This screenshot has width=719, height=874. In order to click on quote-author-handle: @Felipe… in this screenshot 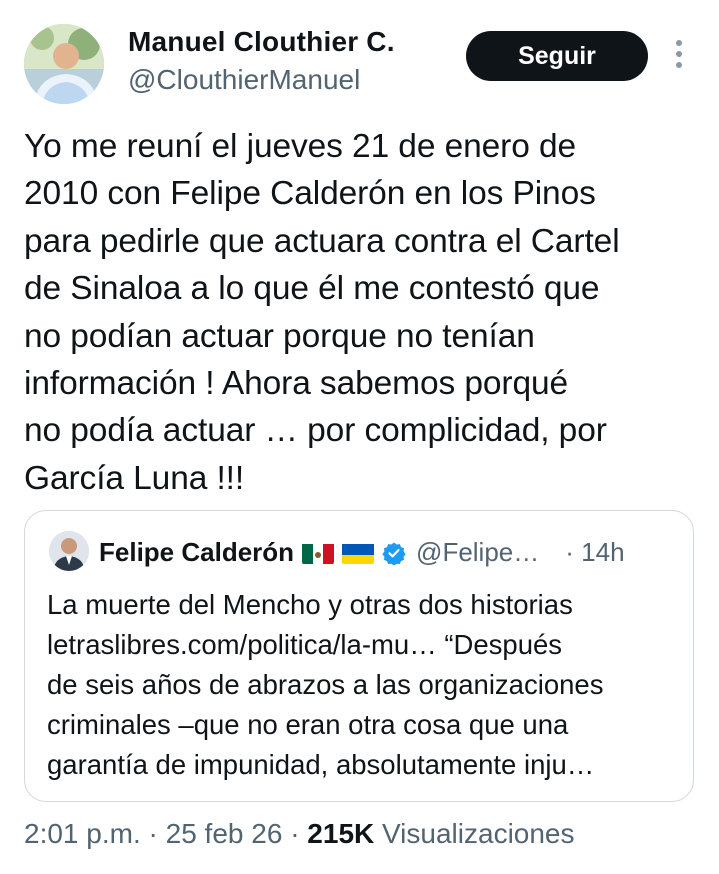, I will do `click(477, 552)`.